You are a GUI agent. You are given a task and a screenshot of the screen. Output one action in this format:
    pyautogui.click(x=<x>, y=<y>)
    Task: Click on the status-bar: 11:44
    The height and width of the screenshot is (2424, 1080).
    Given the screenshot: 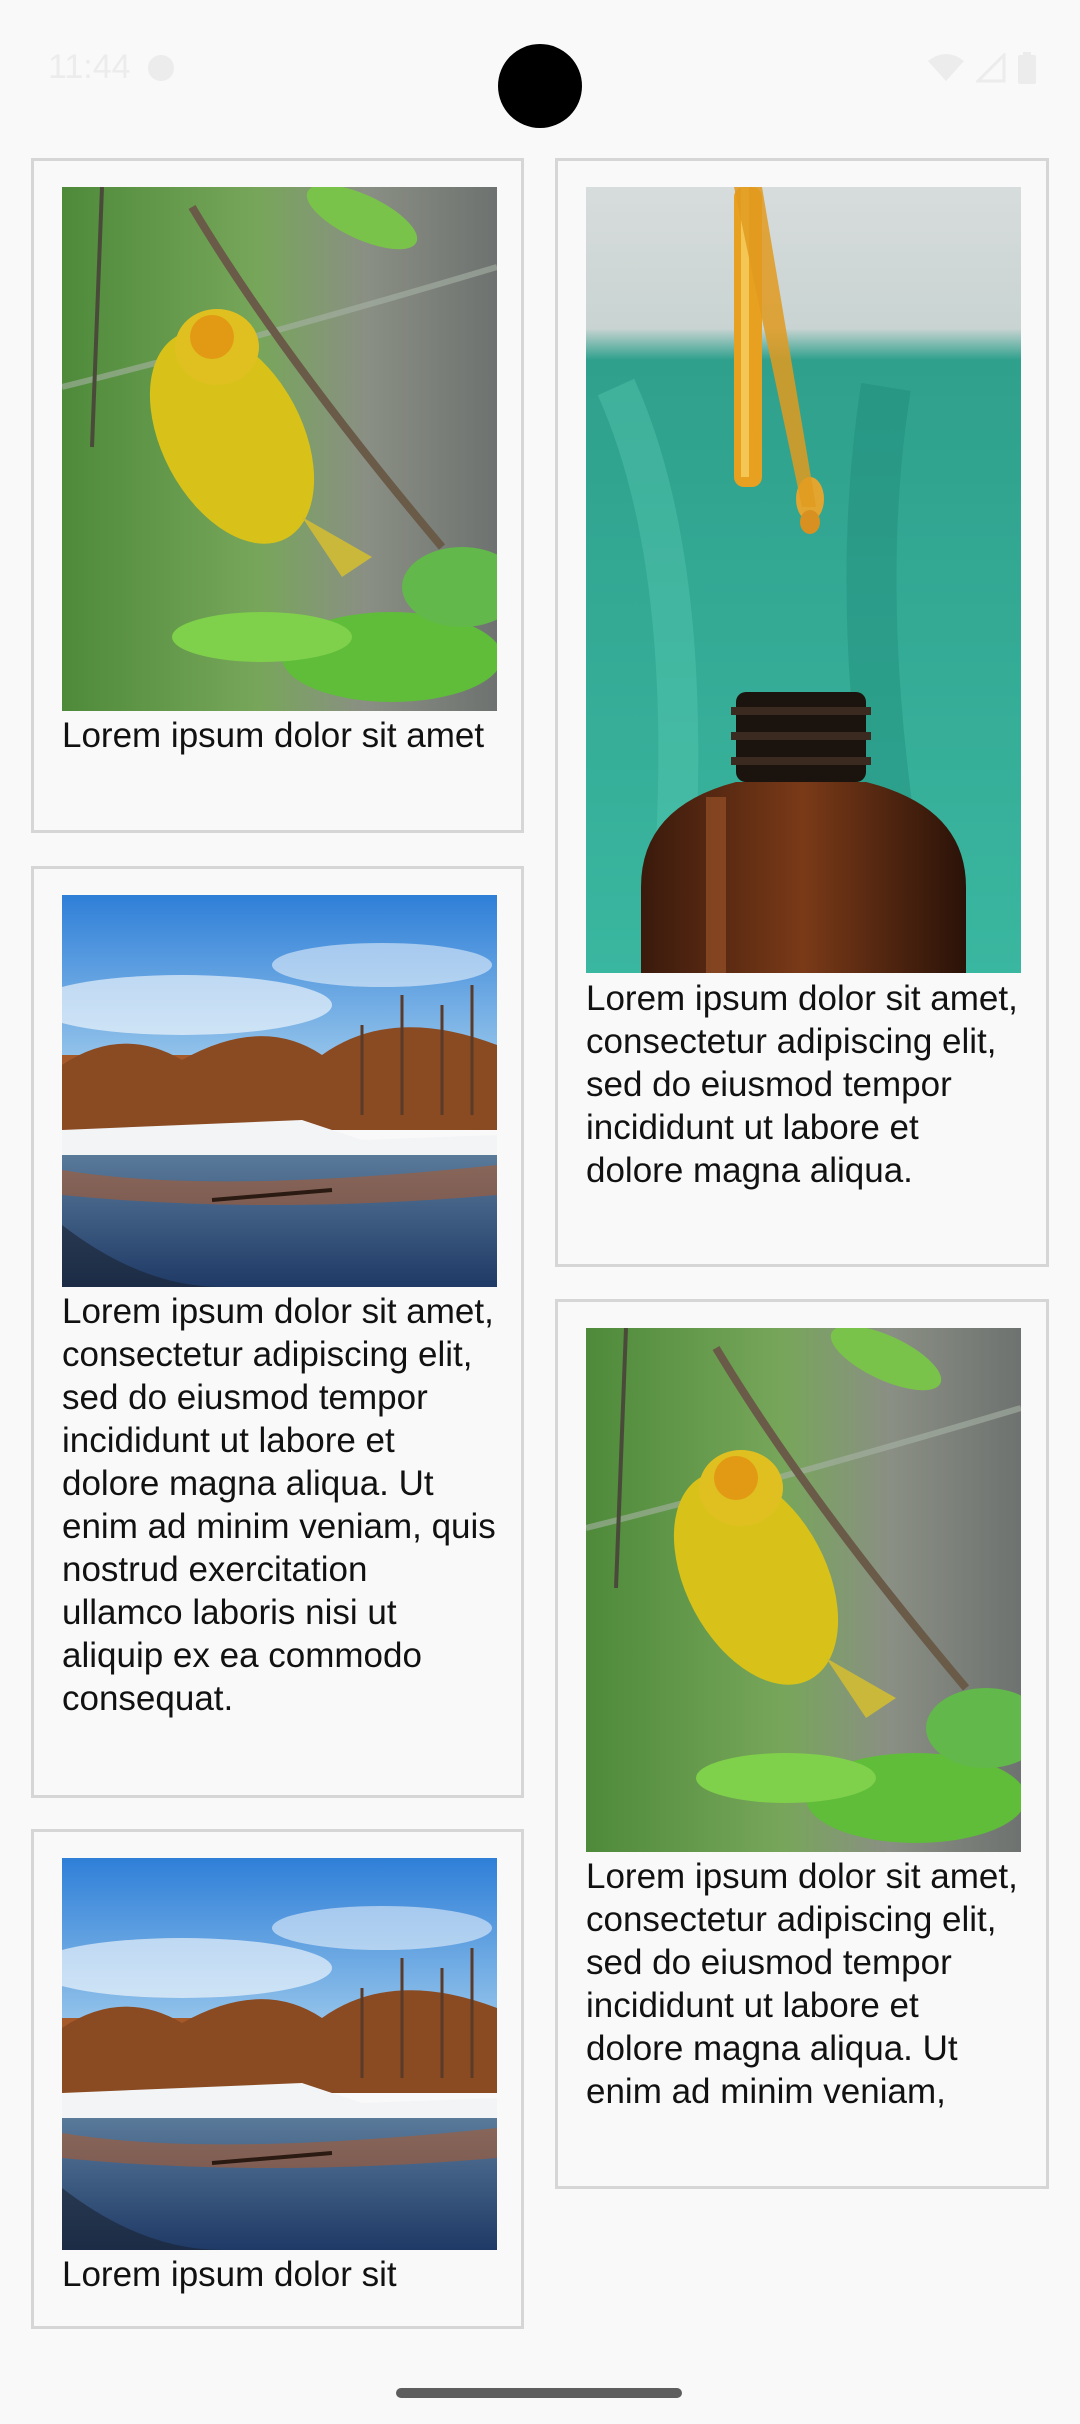 What is the action you would take?
    pyautogui.click(x=540, y=70)
    